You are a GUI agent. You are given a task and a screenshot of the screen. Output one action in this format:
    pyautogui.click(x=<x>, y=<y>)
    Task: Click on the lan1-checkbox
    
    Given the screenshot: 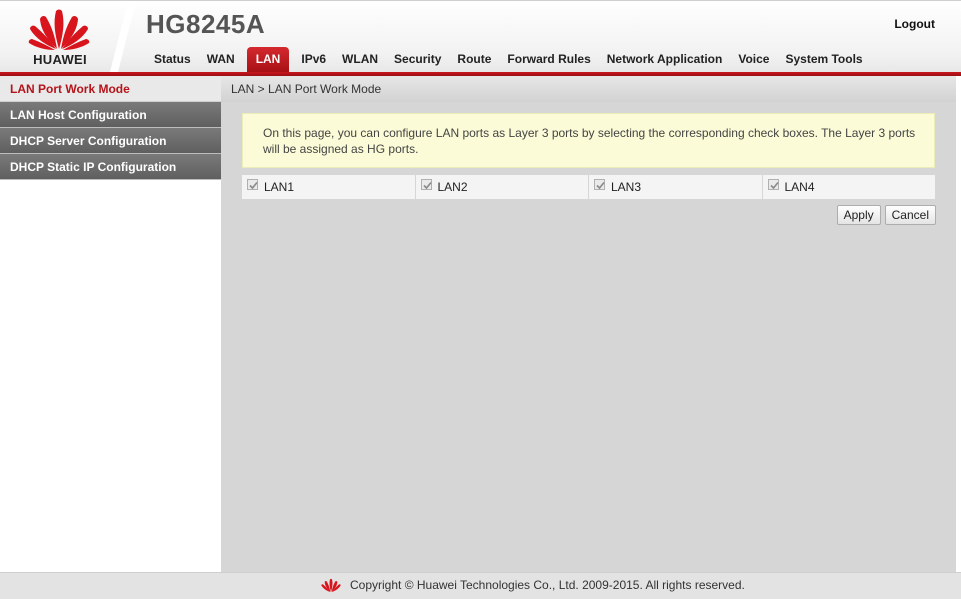 What is the action you would take?
    pyautogui.click(x=252, y=184)
    